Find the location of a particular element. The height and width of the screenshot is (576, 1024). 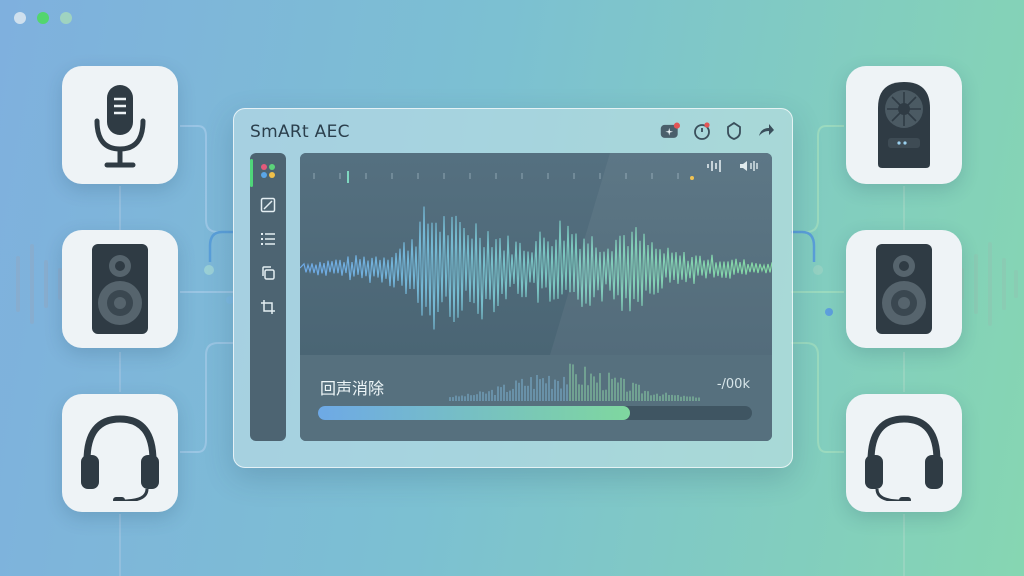

share-arrow-icon is located at coordinates (766, 130).